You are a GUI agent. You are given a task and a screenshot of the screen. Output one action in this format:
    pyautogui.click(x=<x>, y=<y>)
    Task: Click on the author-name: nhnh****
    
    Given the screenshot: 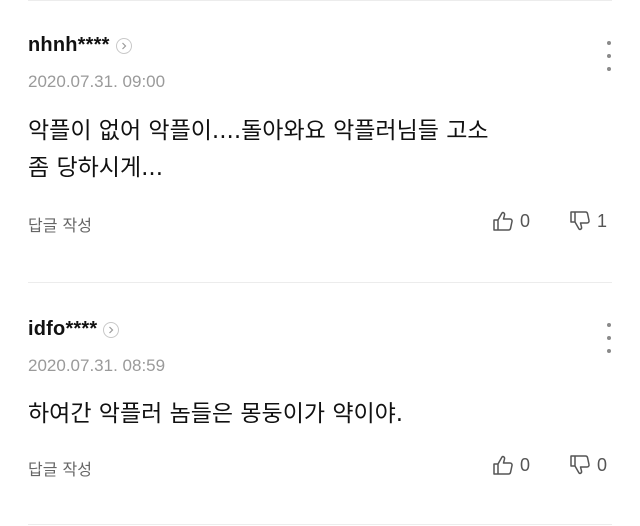 What is the action you would take?
    pyautogui.click(x=69, y=45)
    